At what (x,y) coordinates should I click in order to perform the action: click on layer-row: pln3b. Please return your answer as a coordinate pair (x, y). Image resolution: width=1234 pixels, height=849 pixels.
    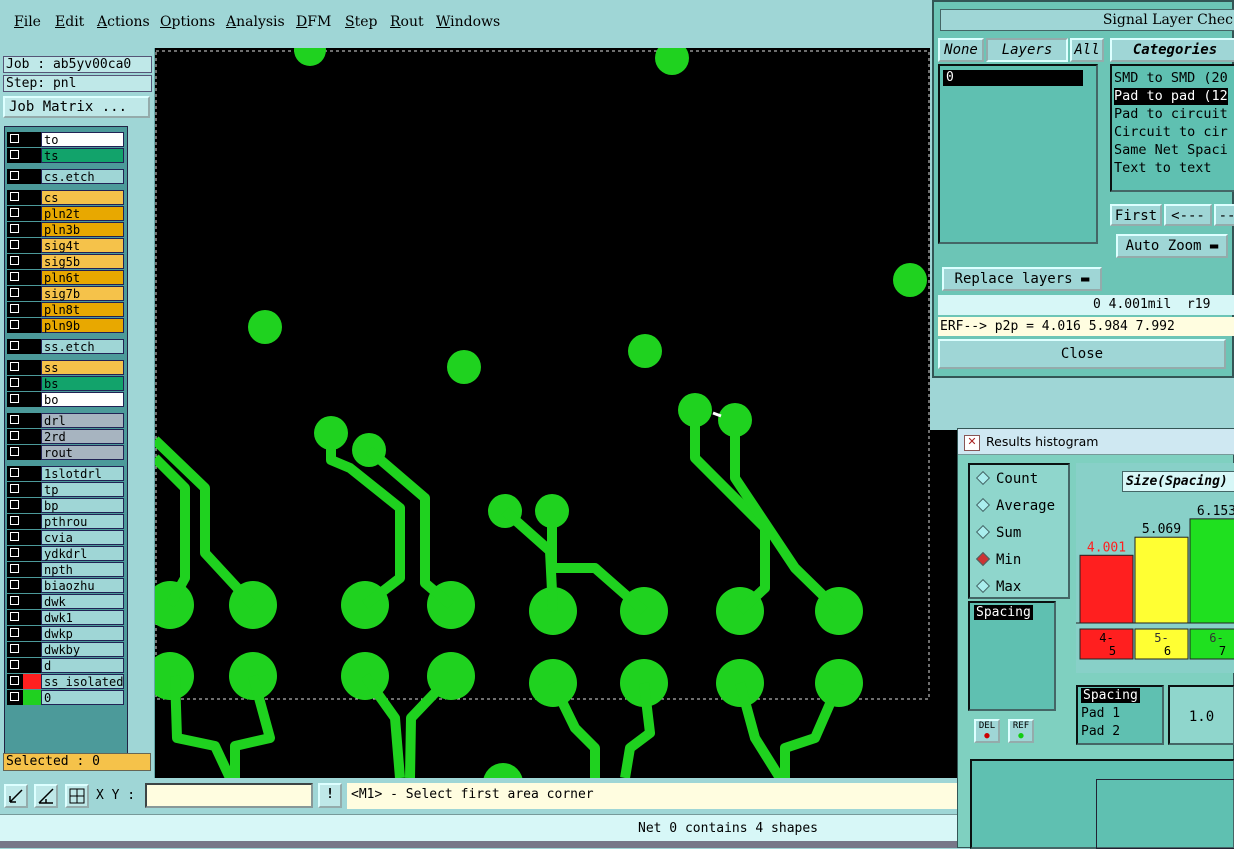
    Looking at the image, I should click on (66, 229).